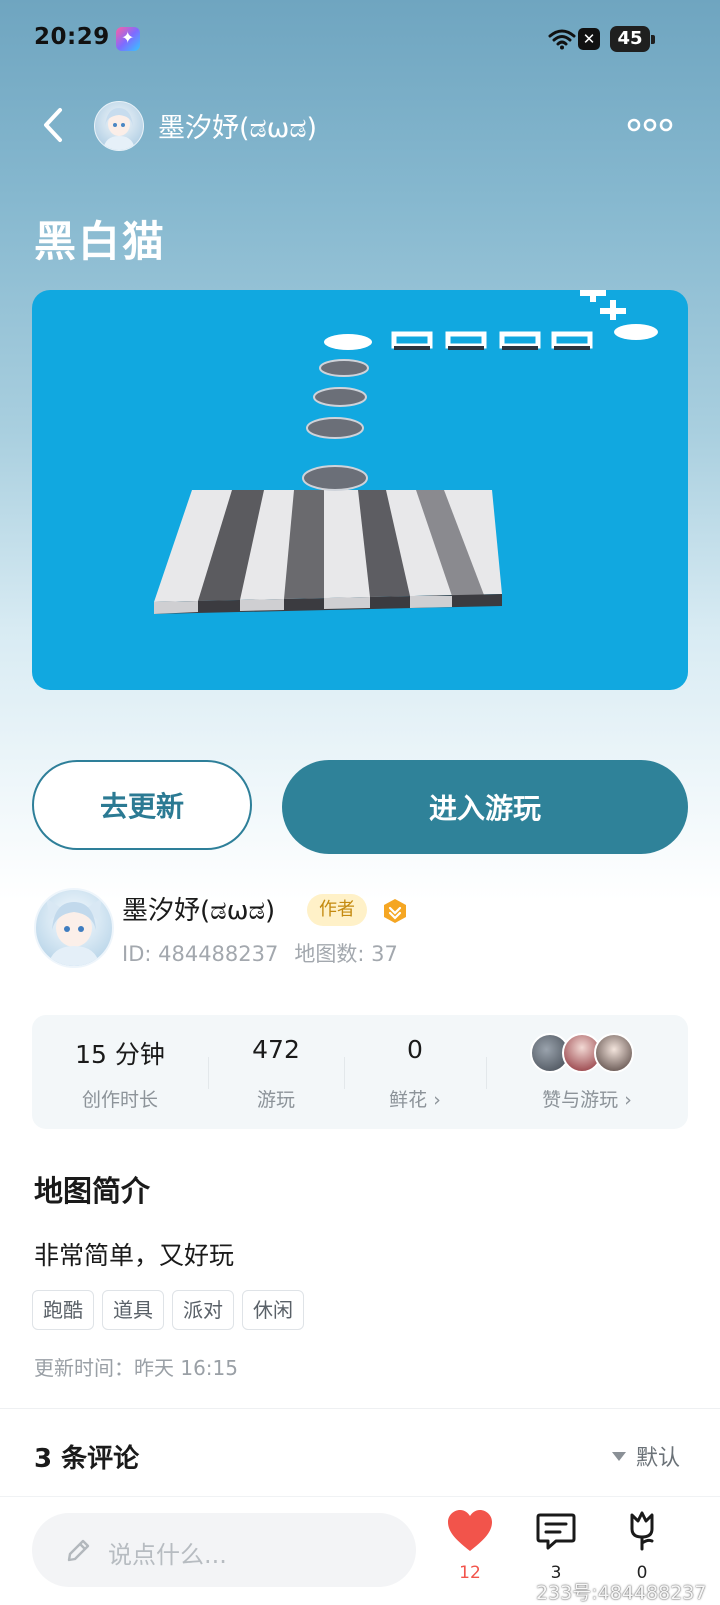  What do you see at coordinates (360, 1408) in the screenshot?
I see `section-separator` at bounding box center [360, 1408].